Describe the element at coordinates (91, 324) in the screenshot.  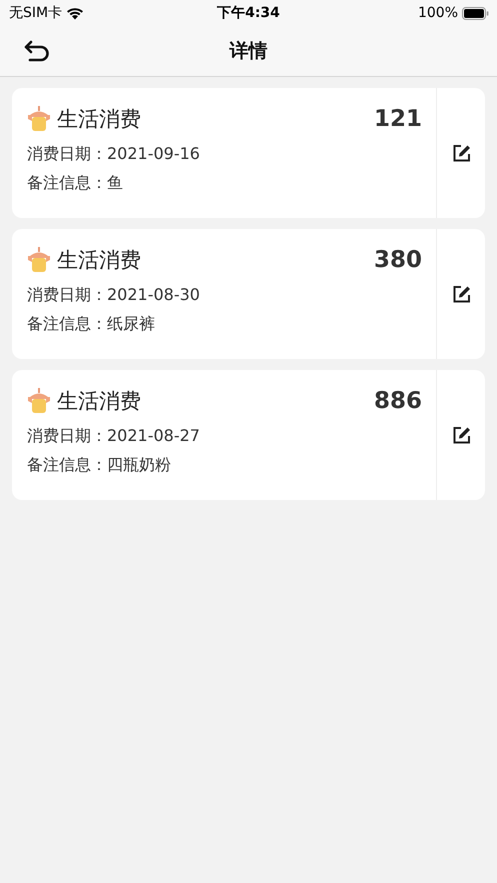
I see `note-text: 备注信息：纸尿裤` at that location.